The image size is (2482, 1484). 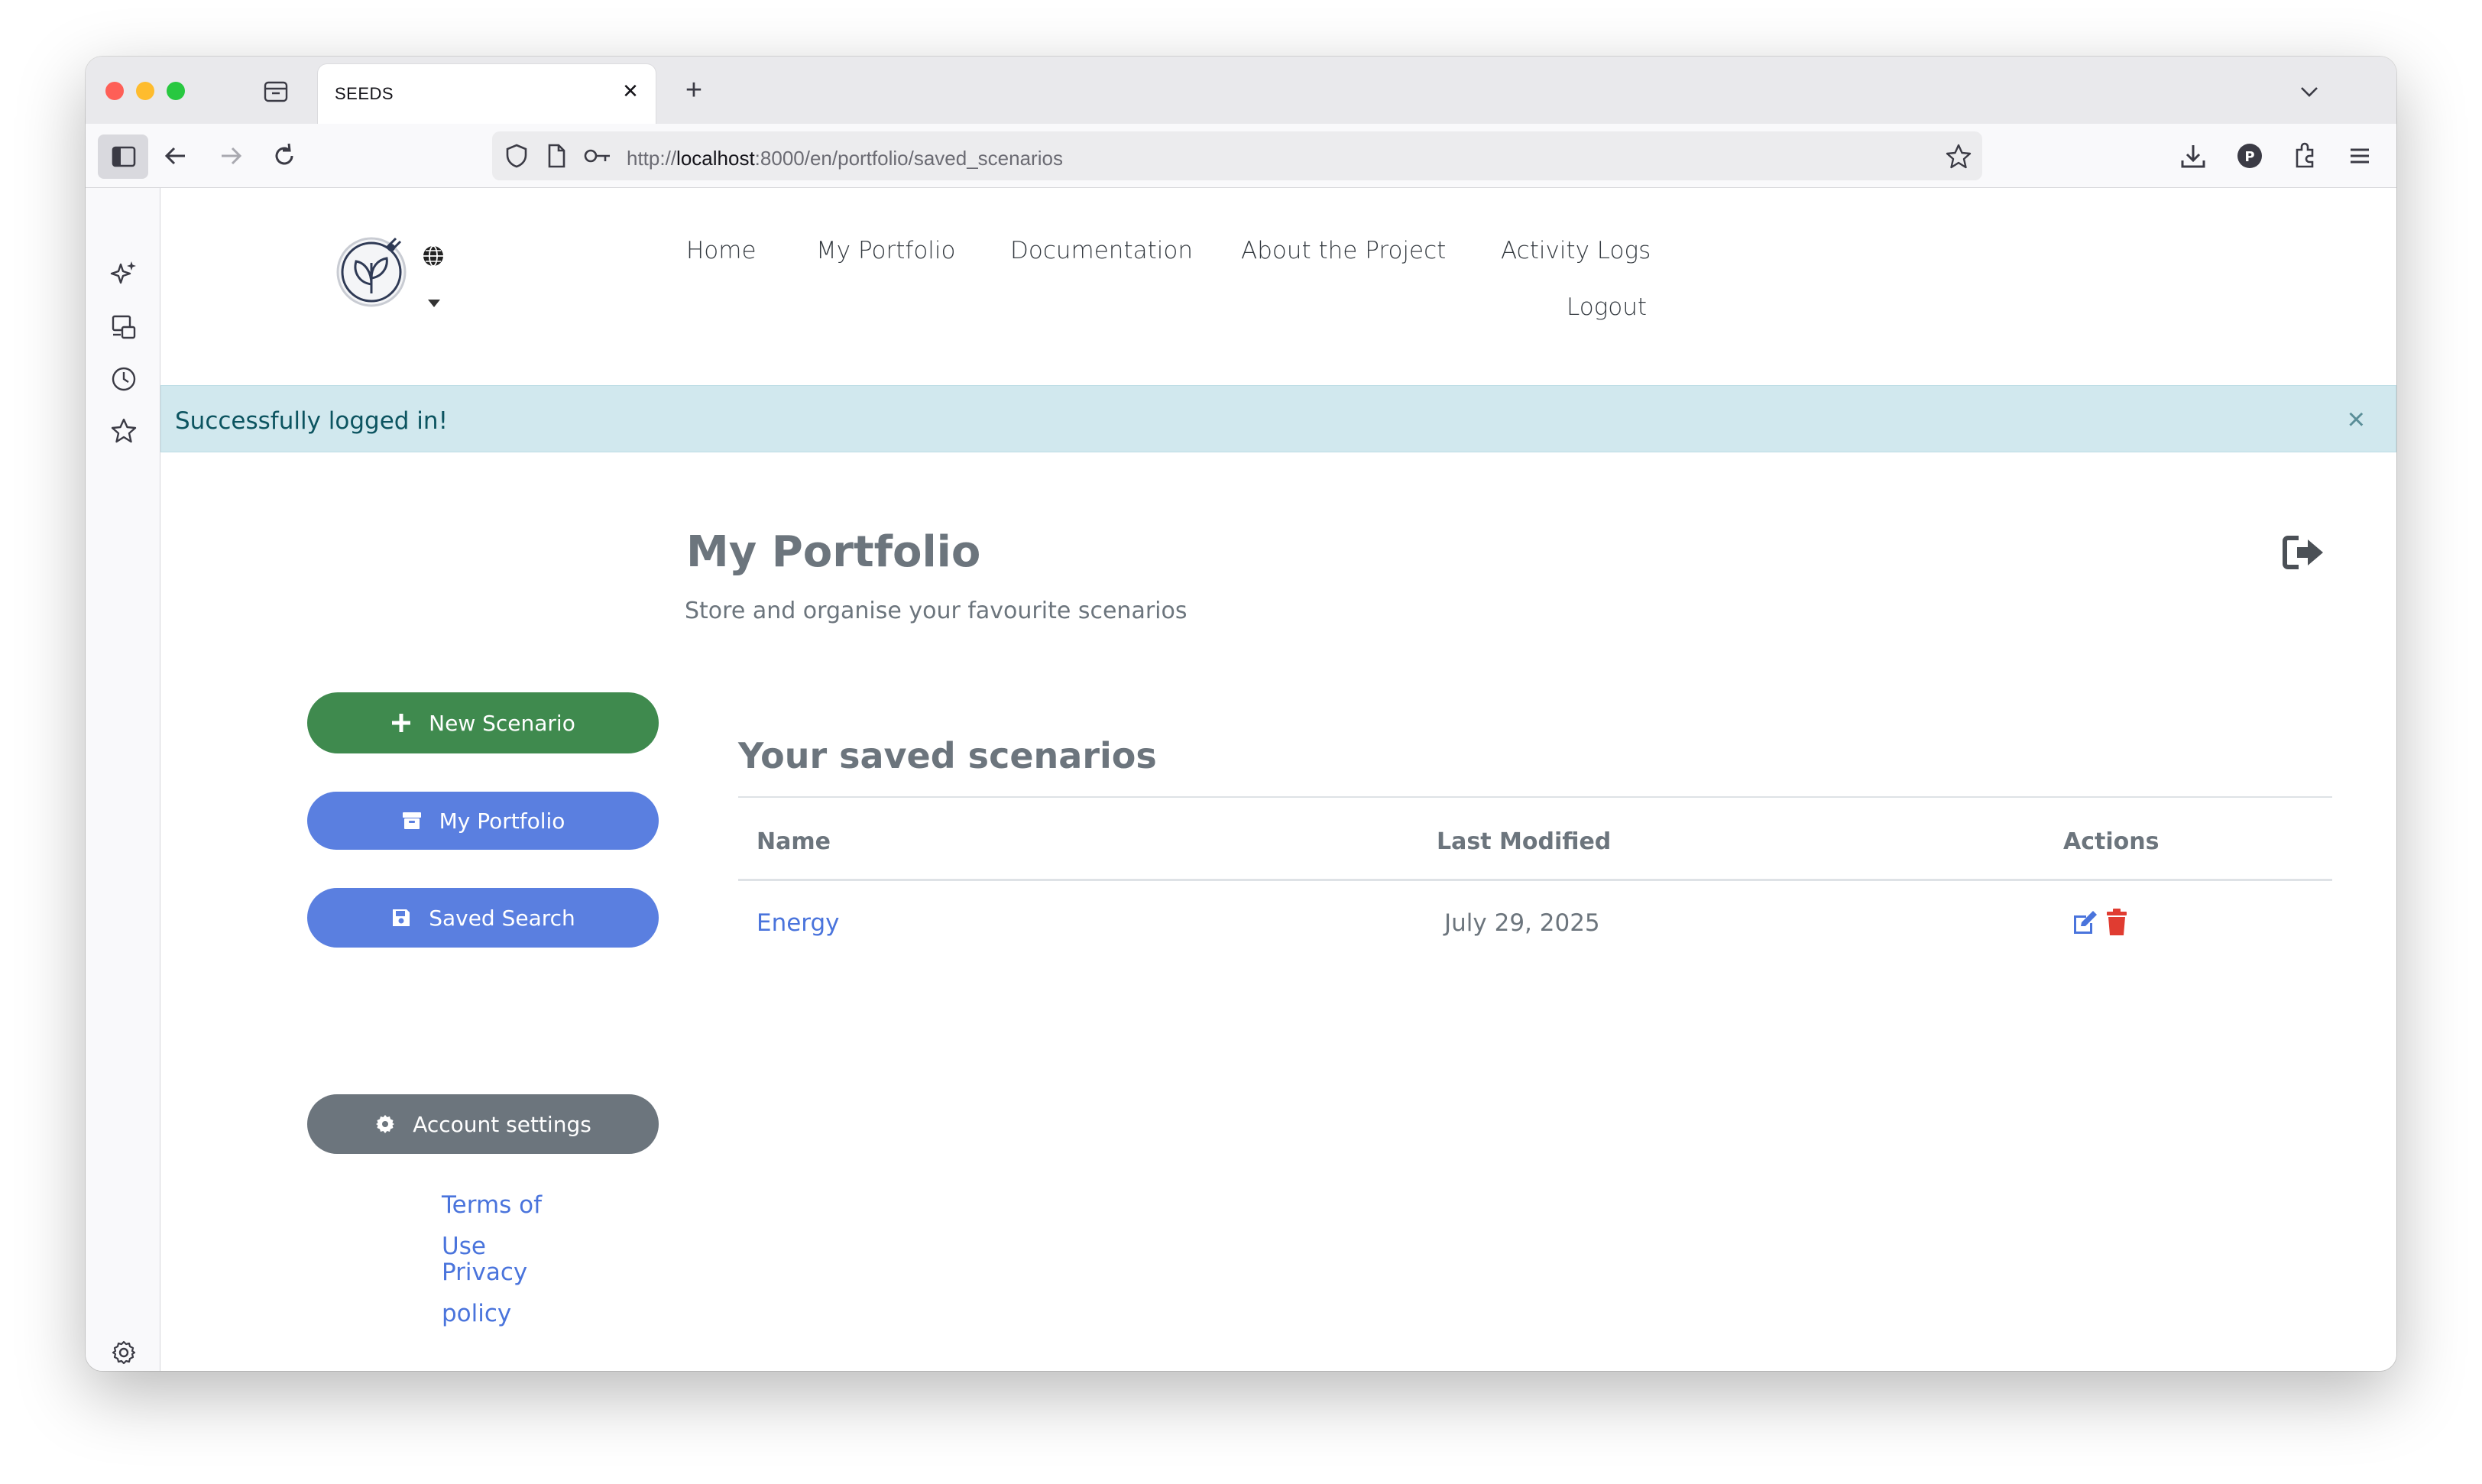 I want to click on table-header-divider, so click(x=1535, y=880).